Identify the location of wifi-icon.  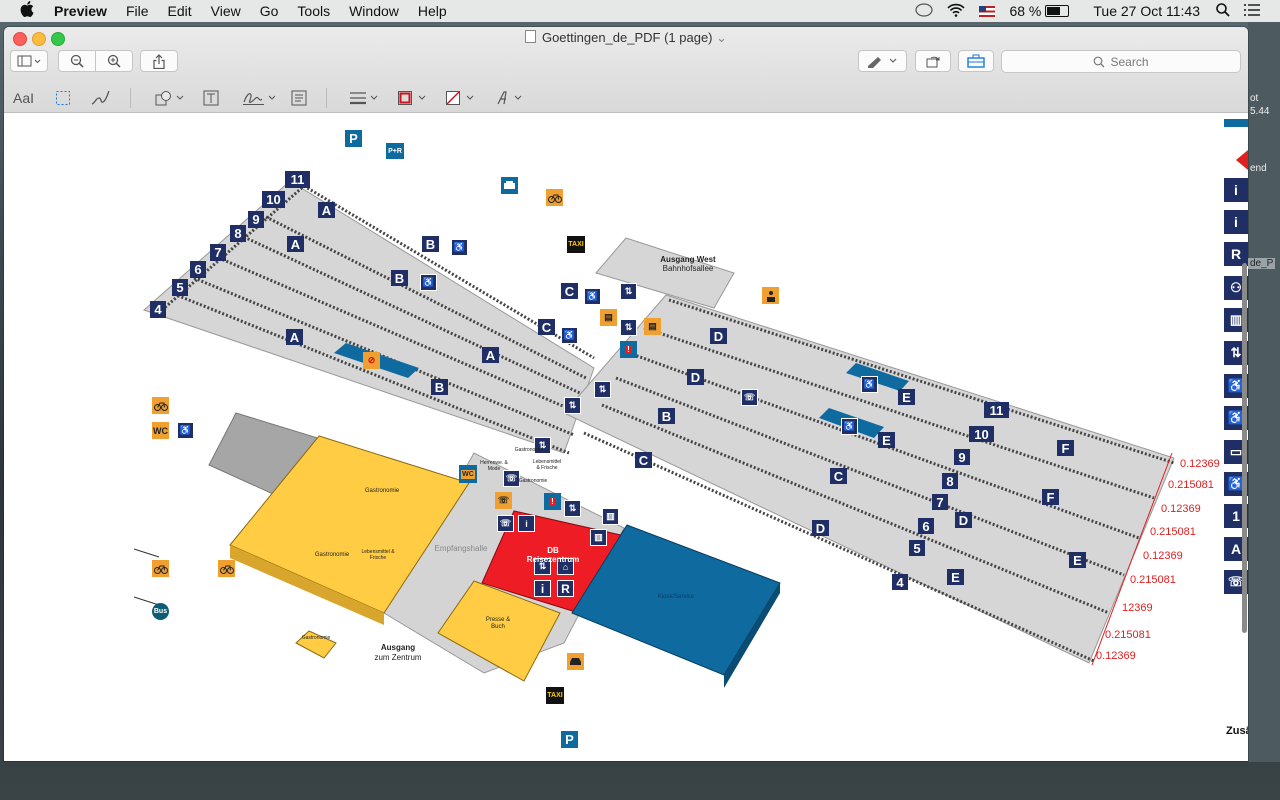
(956, 11).